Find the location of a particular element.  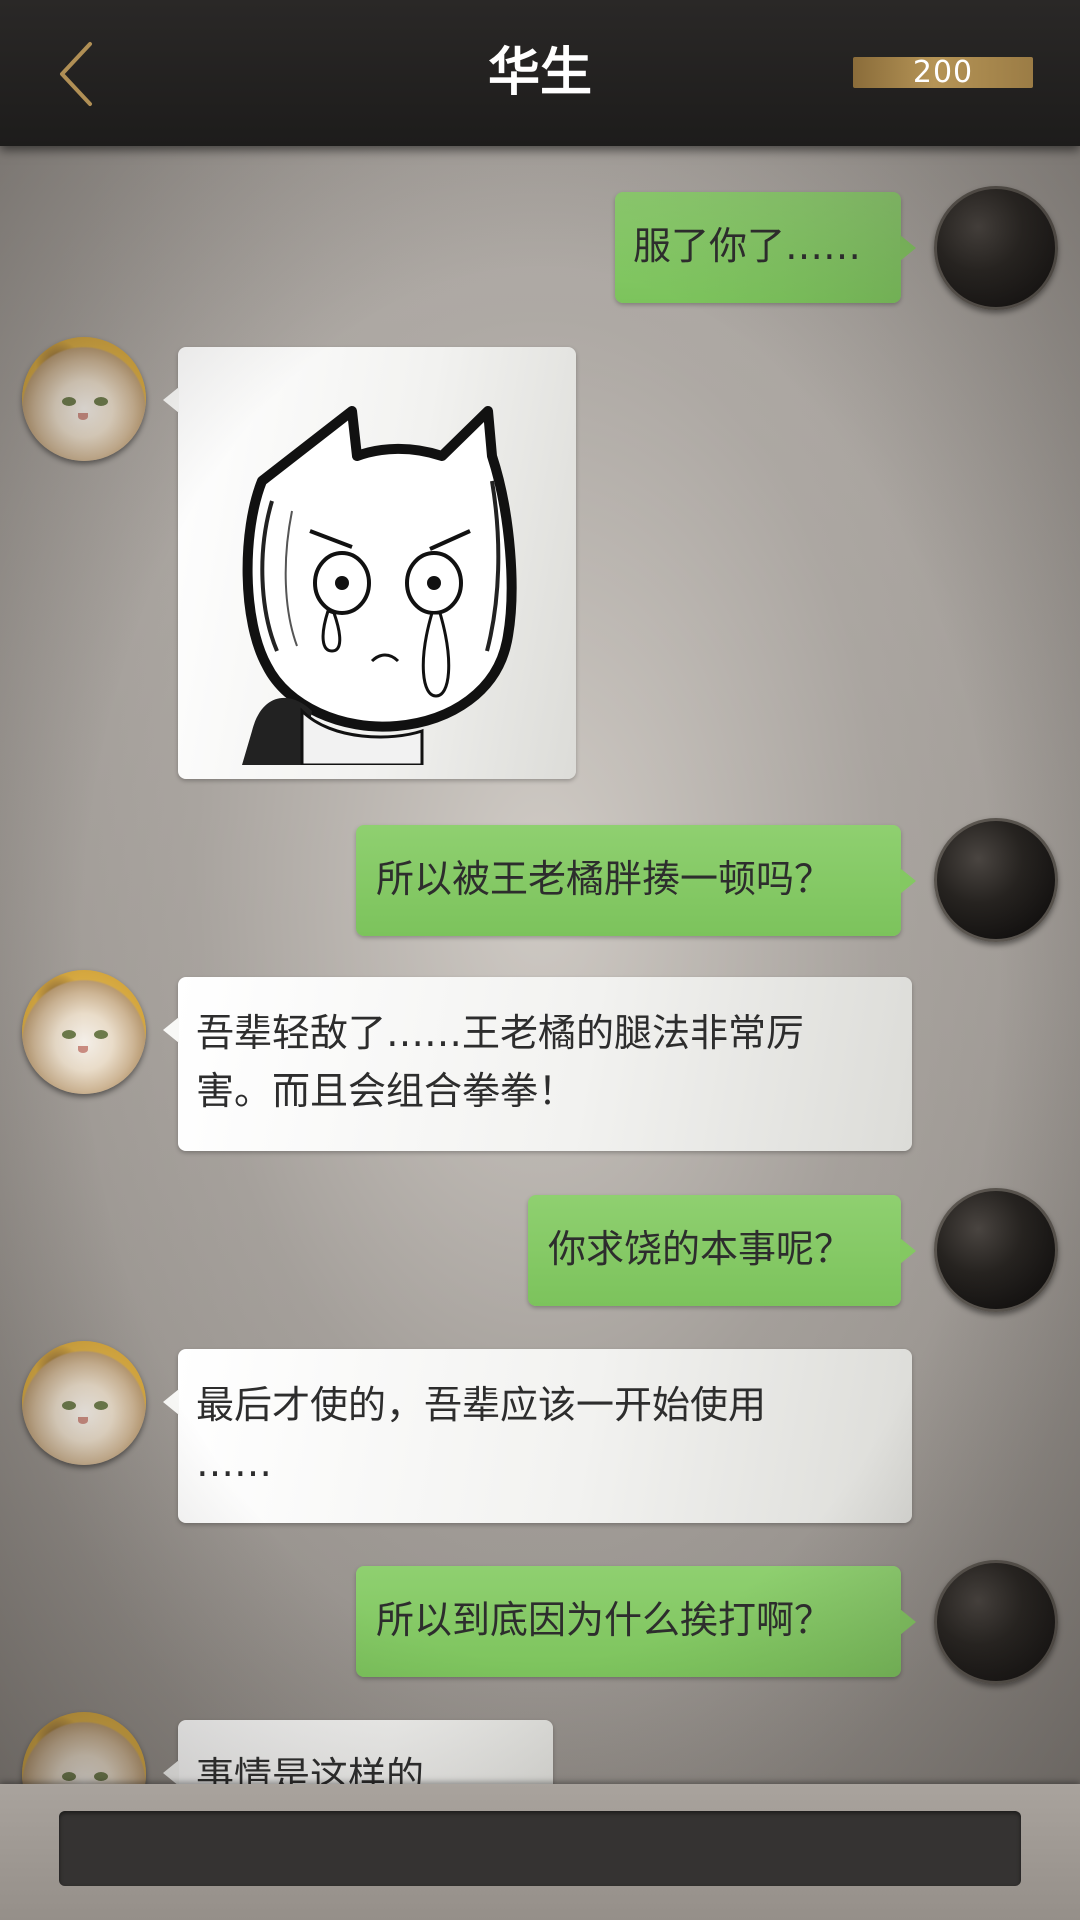

message-text-line: 吾辈轻敌了……王老橘的腿法非常厉 is located at coordinates (500, 1033).